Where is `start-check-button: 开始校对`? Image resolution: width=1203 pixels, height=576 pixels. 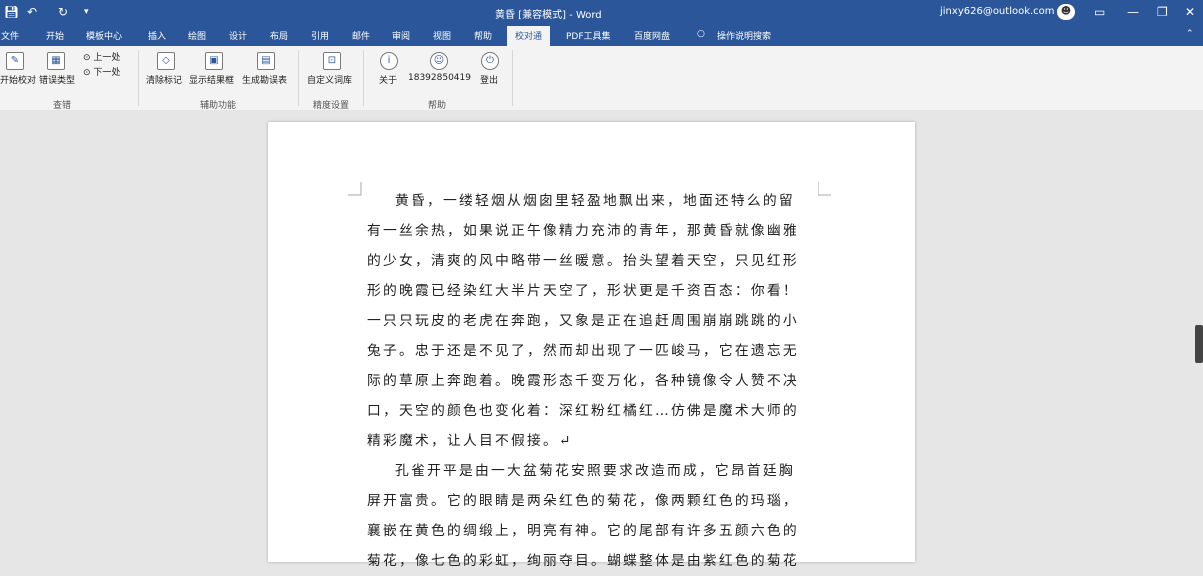 start-check-button: 开始校对 is located at coordinates (18, 79).